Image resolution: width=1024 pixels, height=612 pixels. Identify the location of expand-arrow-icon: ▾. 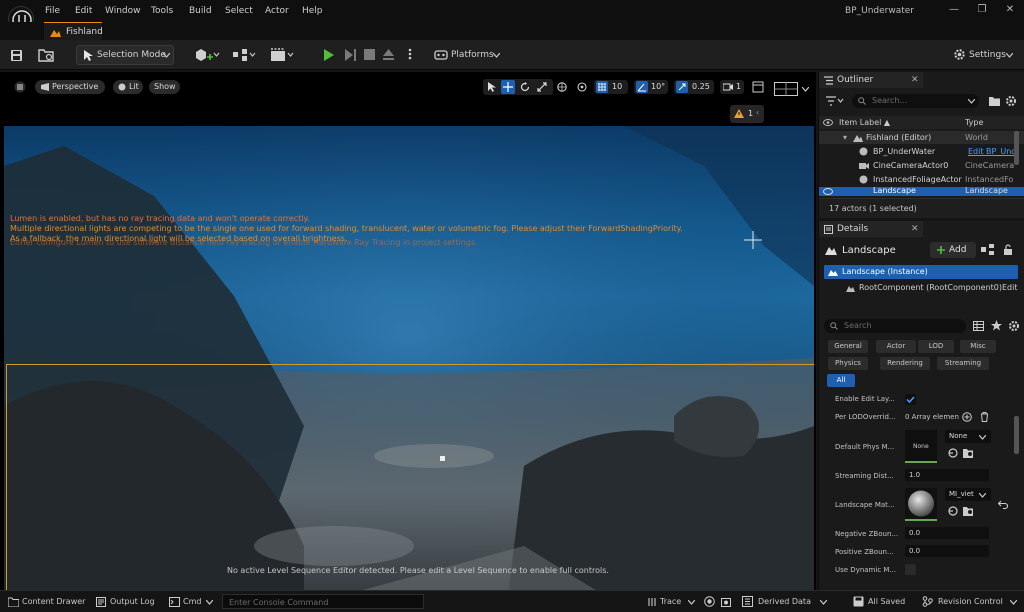
(845, 137).